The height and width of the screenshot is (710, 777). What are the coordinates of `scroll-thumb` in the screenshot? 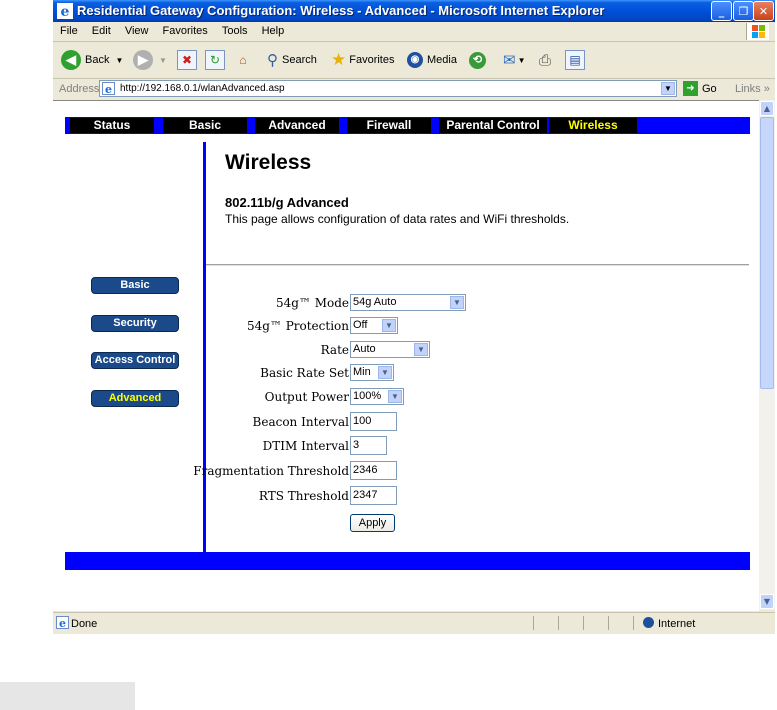 It's located at (767, 253).